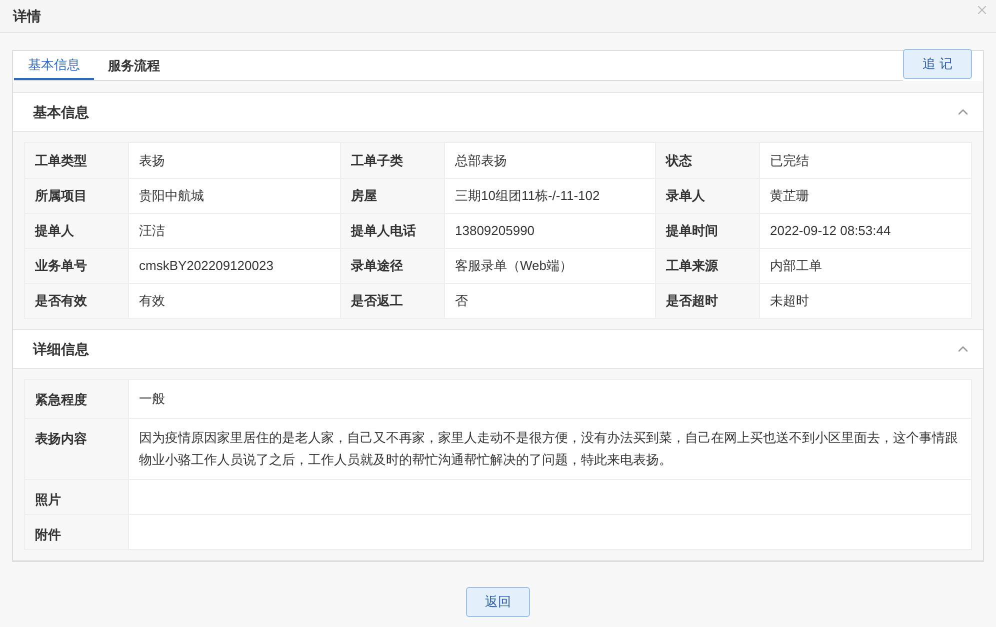 The image size is (996, 627). What do you see at coordinates (708, 160) in the screenshot?
I see `field-label: 状态` at bounding box center [708, 160].